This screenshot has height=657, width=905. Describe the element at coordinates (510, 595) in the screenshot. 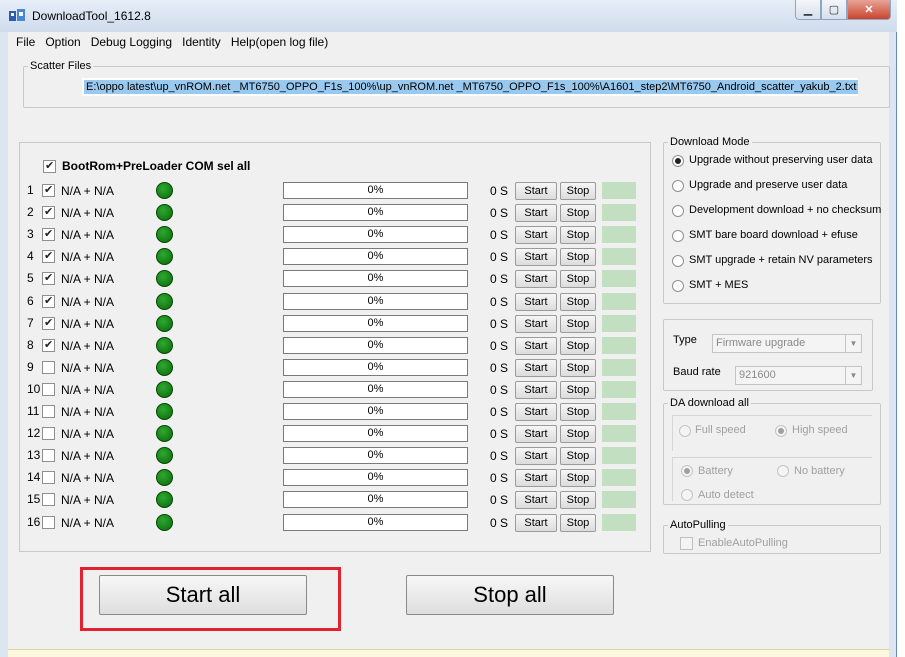

I see `stop-all-button: Stop all` at that location.